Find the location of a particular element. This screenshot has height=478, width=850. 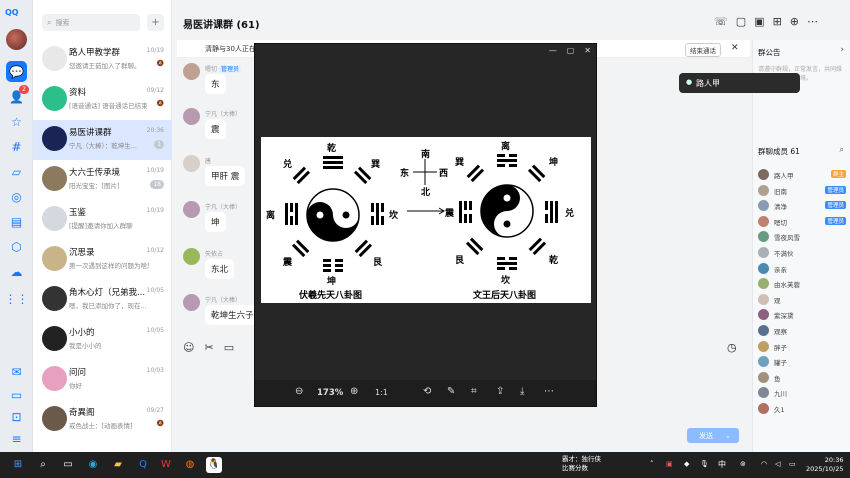

message-bubble: 坤 is located at coordinates (215, 222).